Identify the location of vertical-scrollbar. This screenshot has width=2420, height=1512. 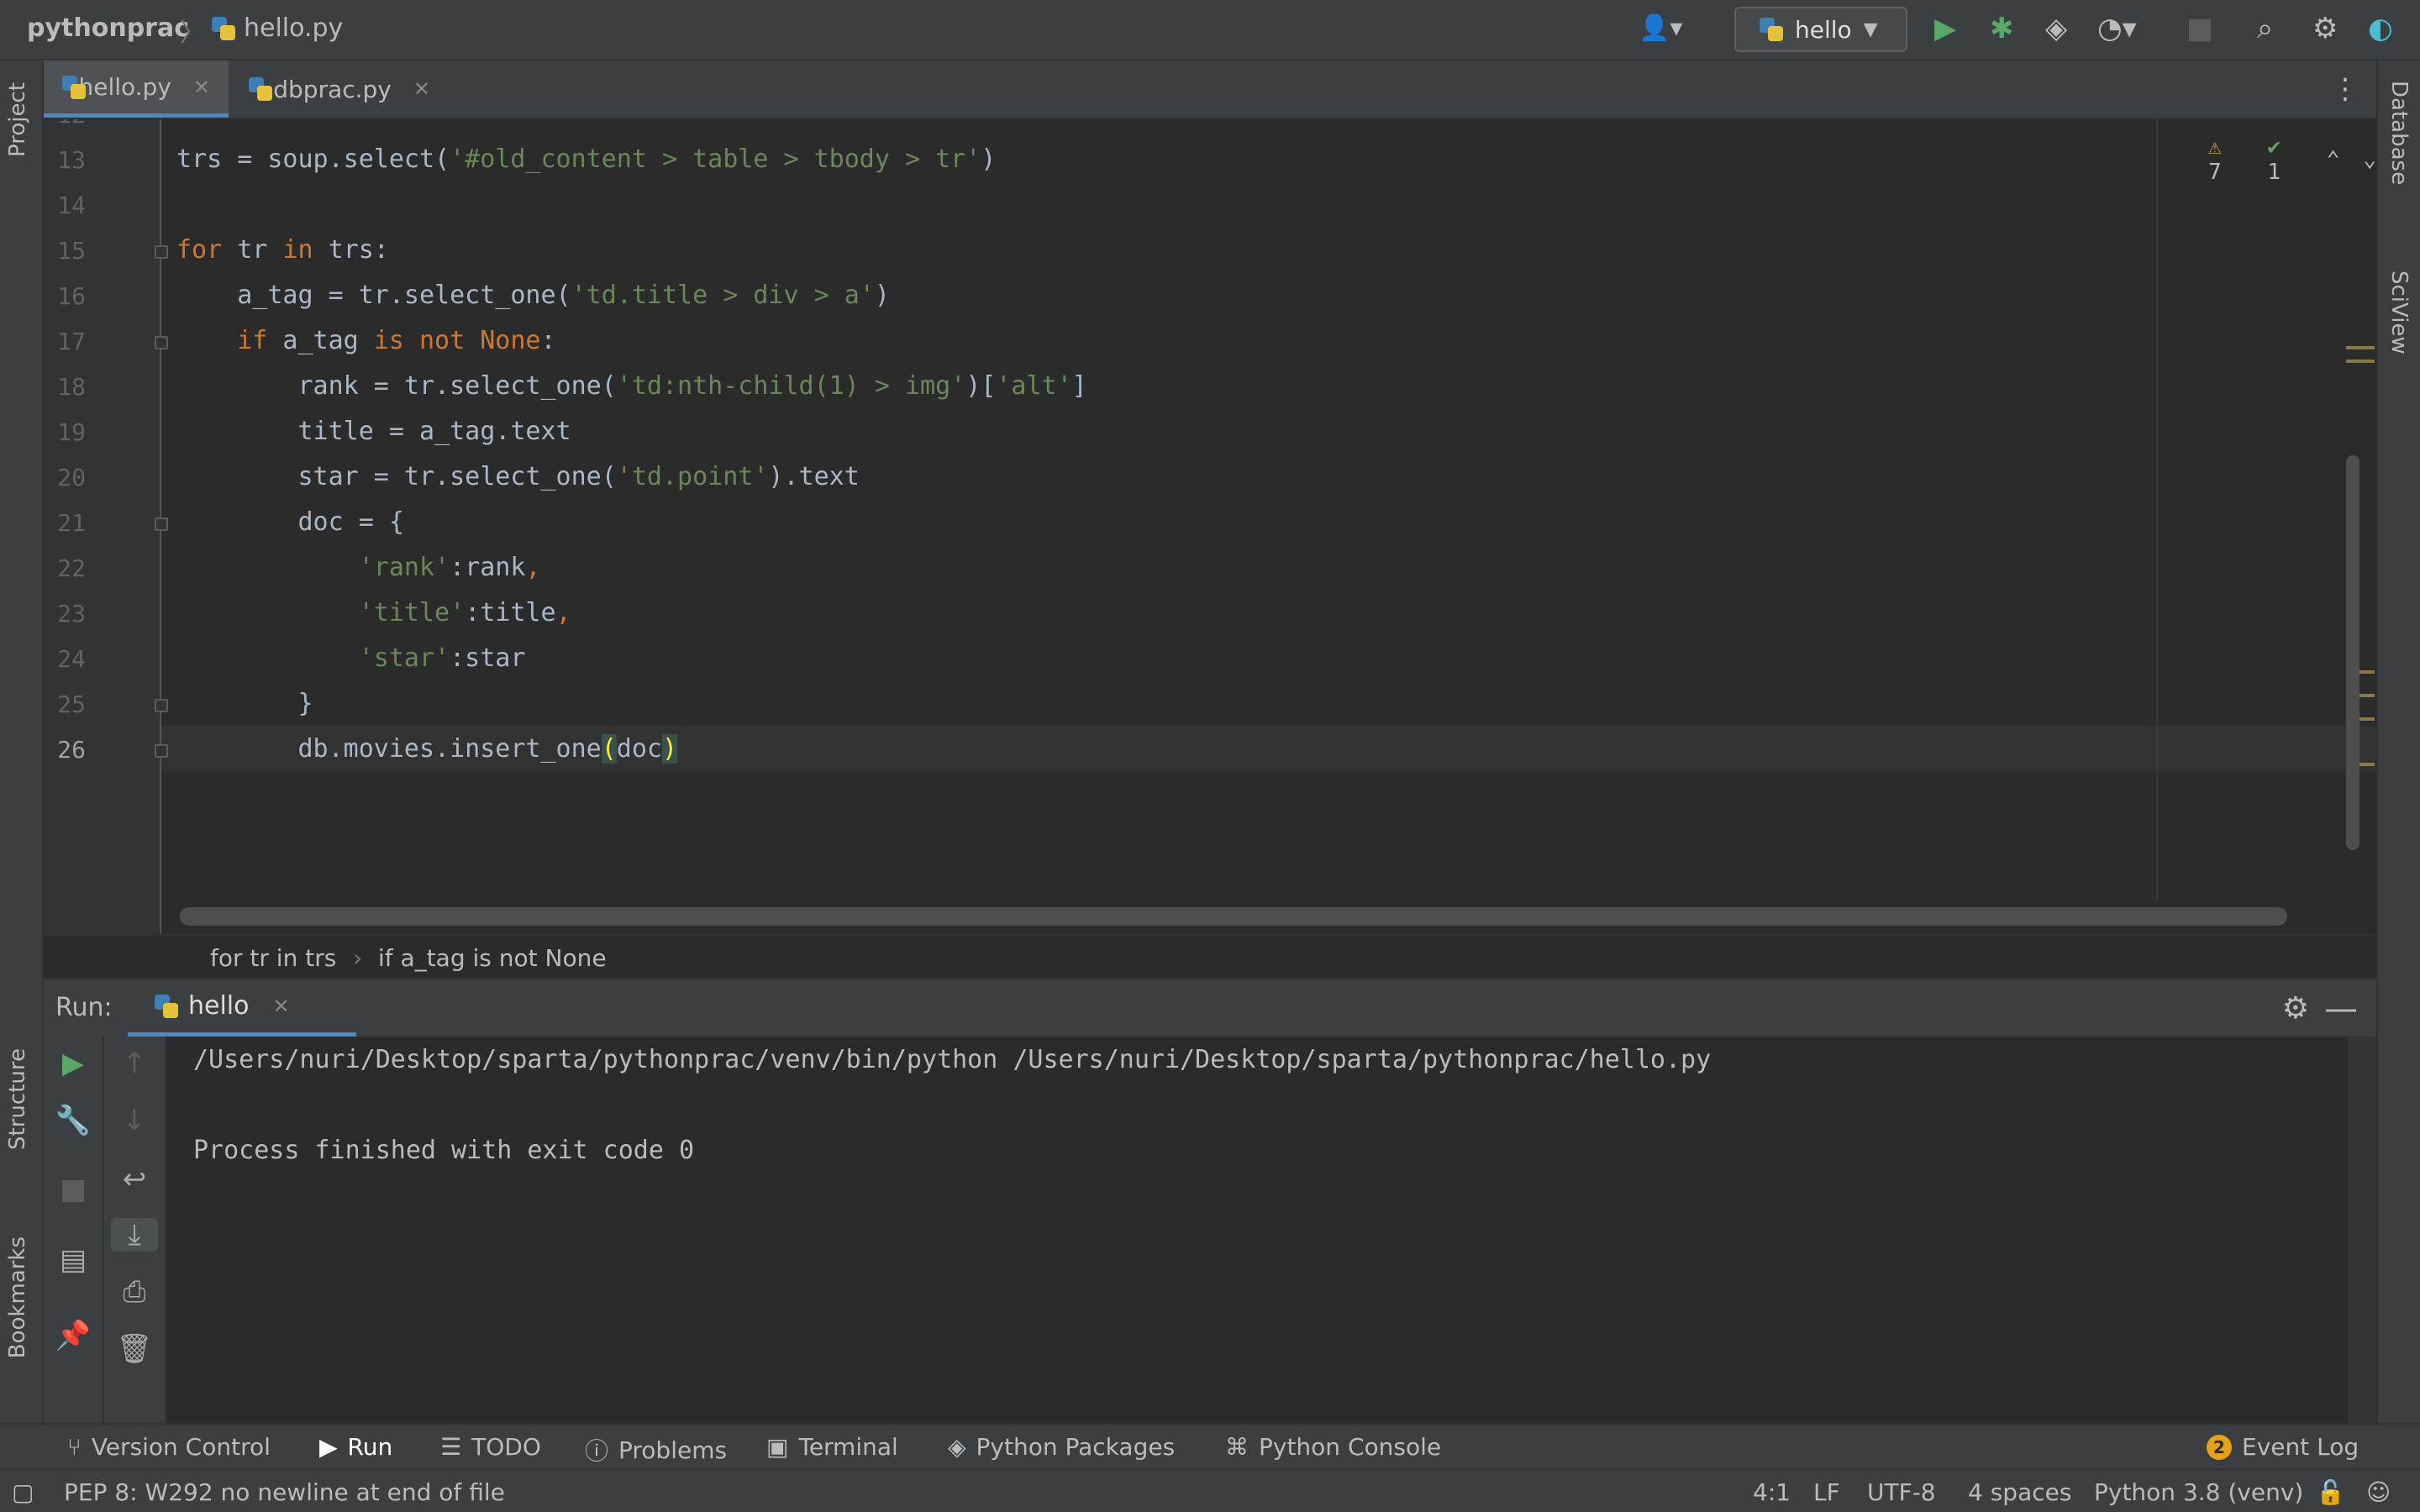
(2353, 652).